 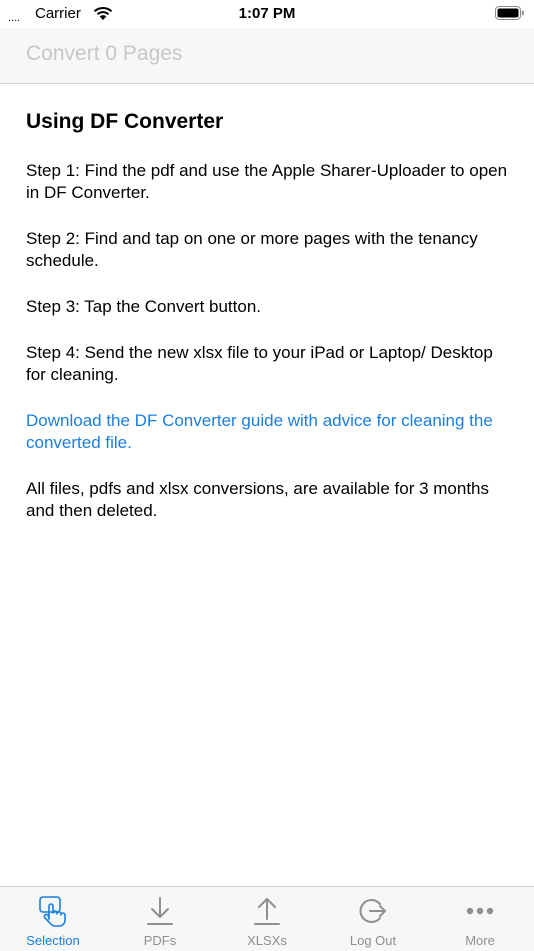 I want to click on status-bar: .... Carrier 1:07 PM, so click(x=267, y=14).